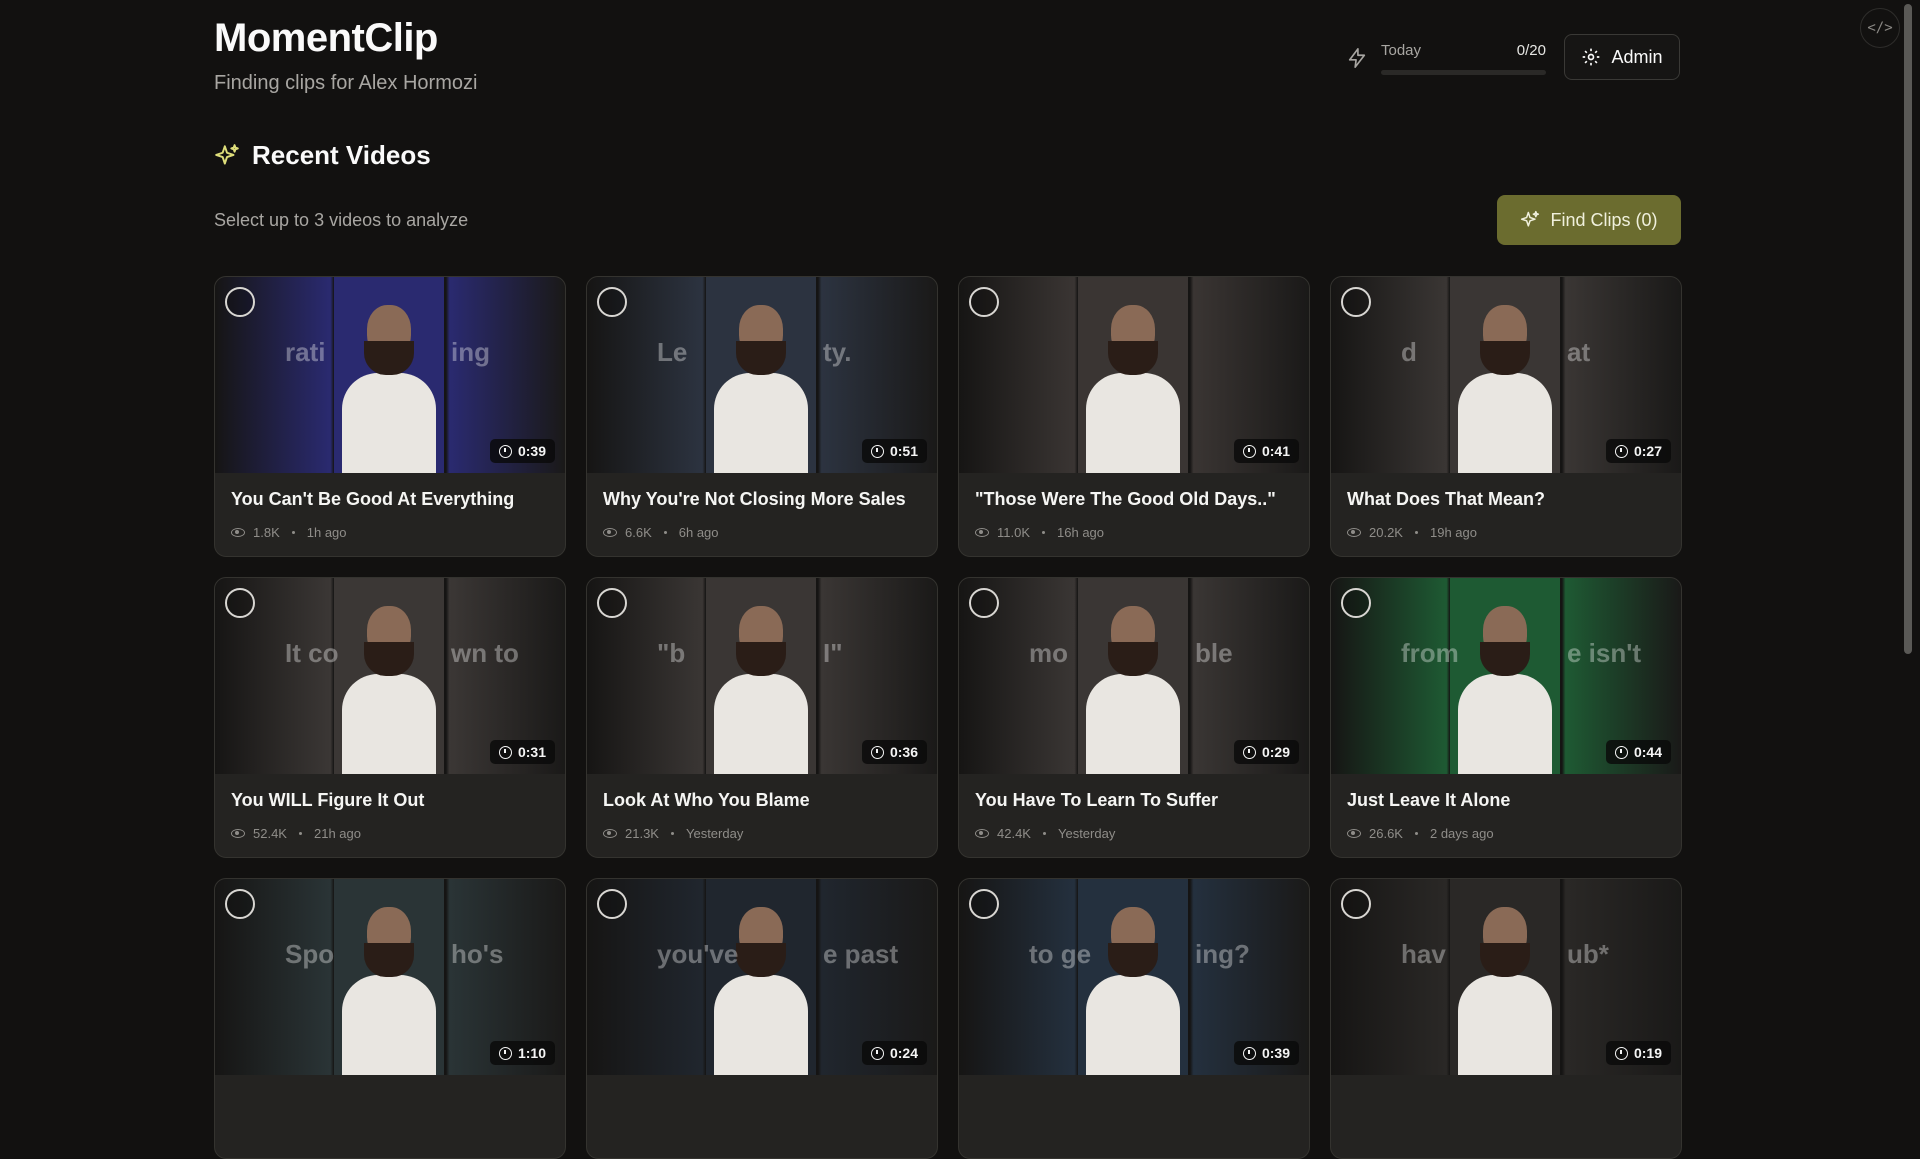  Describe the element at coordinates (1880, 28) in the screenshot. I see `code-toggle-icon: </>` at that location.